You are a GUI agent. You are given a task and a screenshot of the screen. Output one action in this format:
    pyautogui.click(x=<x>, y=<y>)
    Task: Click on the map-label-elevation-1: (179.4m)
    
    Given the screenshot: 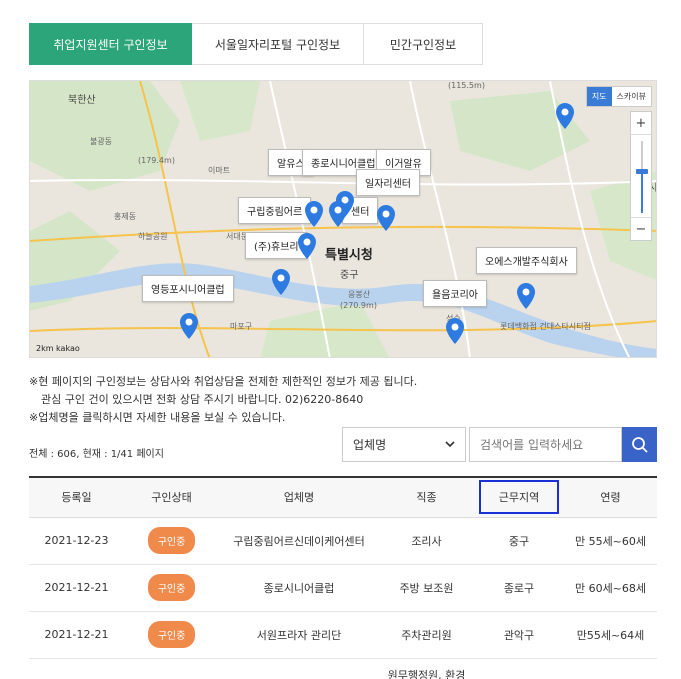 What is the action you would take?
    pyautogui.click(x=156, y=160)
    